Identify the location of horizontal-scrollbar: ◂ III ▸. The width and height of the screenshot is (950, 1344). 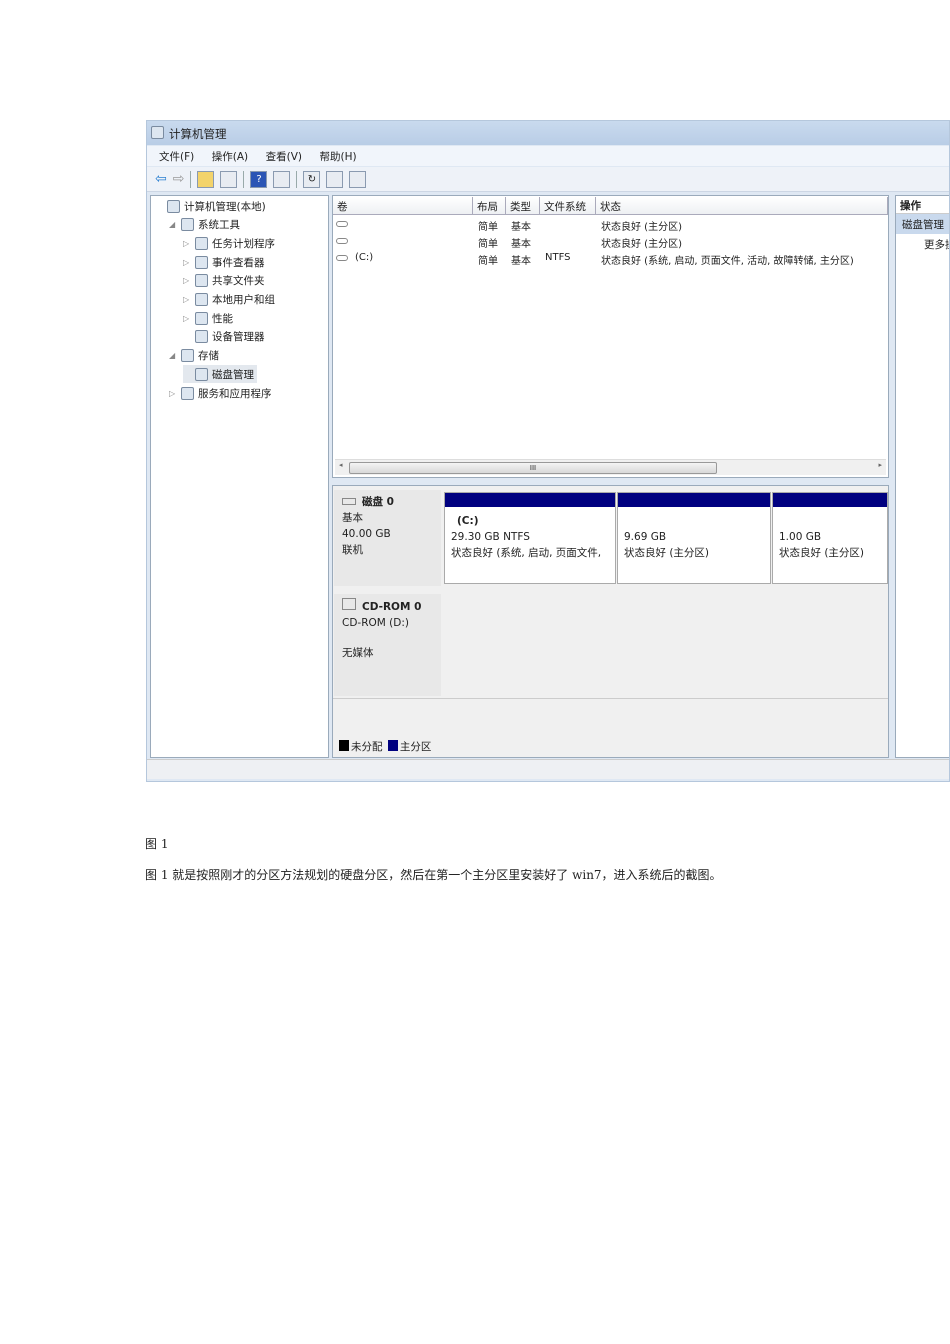
(610, 467).